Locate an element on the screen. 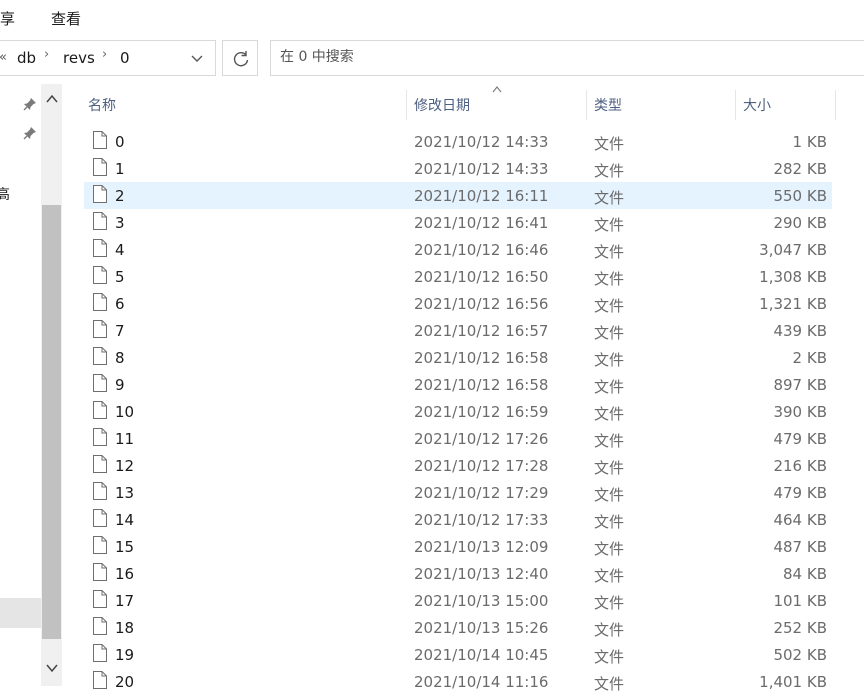 Image resolution: width=864 pixels, height=695 pixels. file-row: 6 2021/10/12 16:56 文件 1,321 KB is located at coordinates (458, 303).